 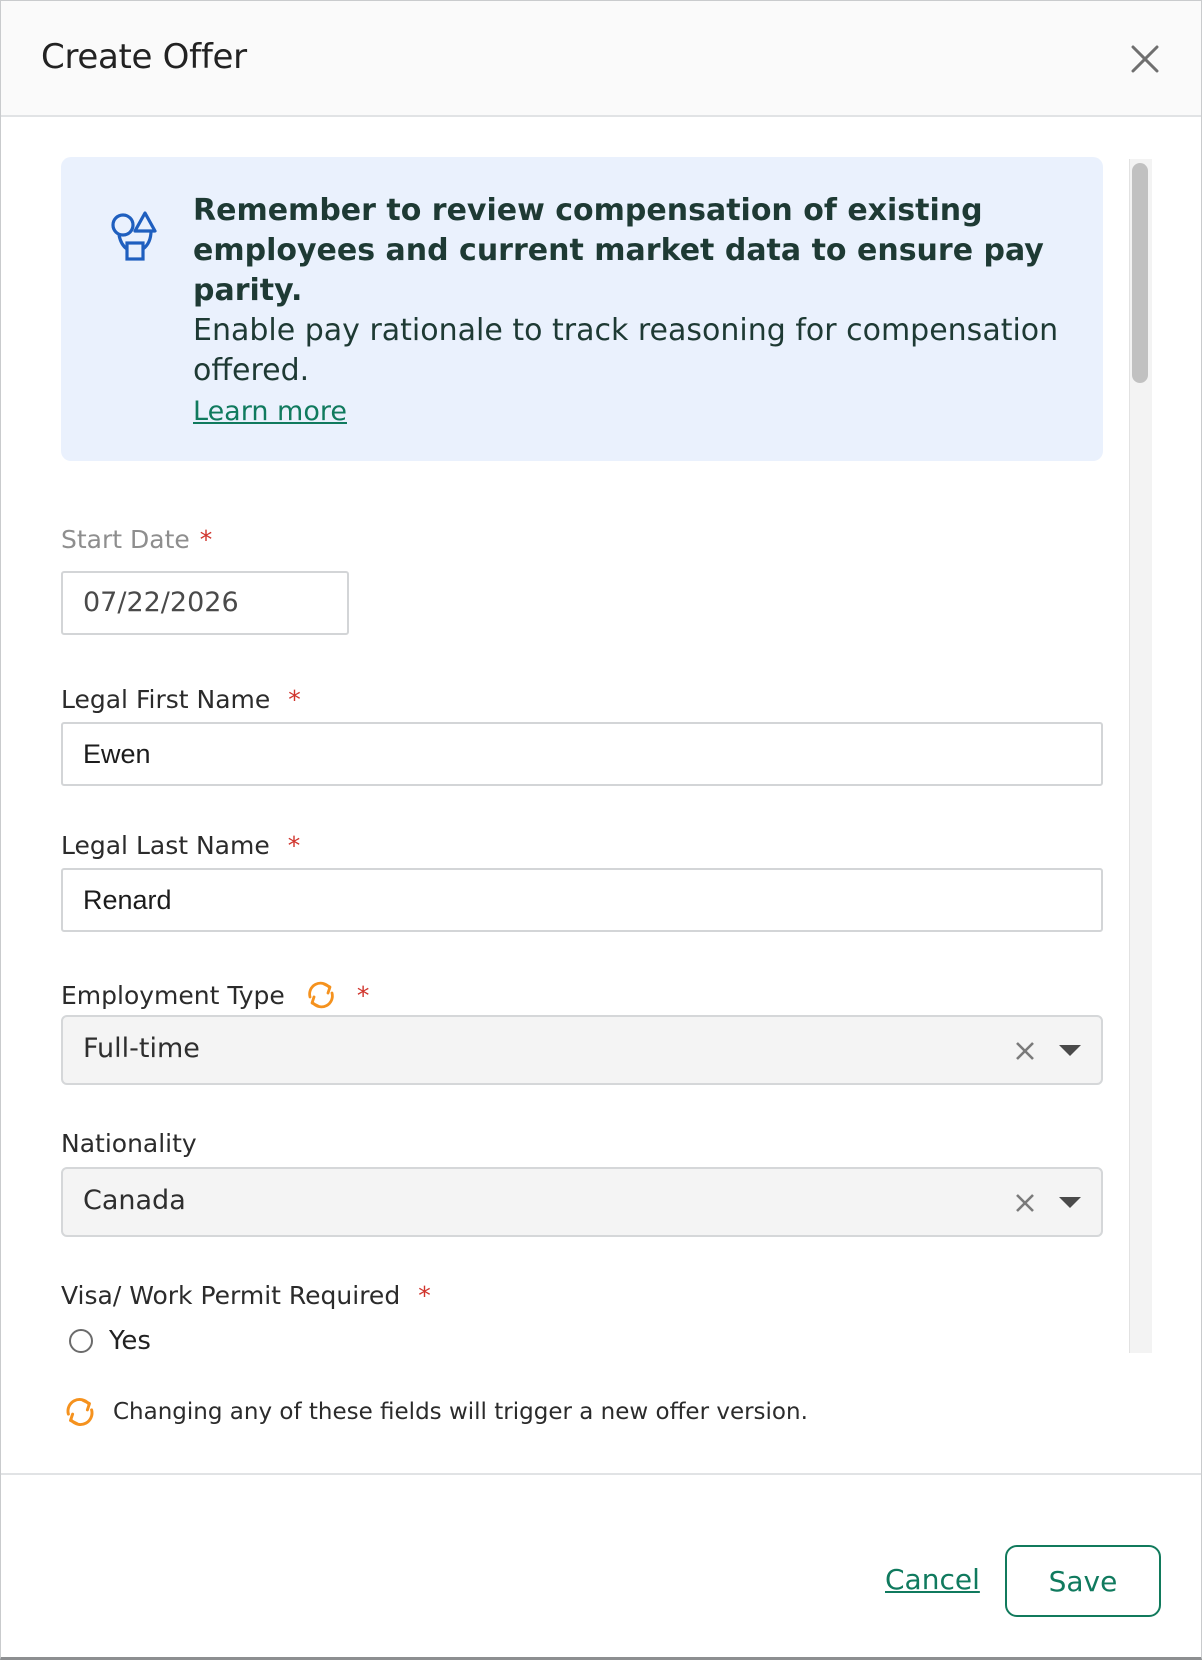 I want to click on close-button, so click(x=1145, y=59).